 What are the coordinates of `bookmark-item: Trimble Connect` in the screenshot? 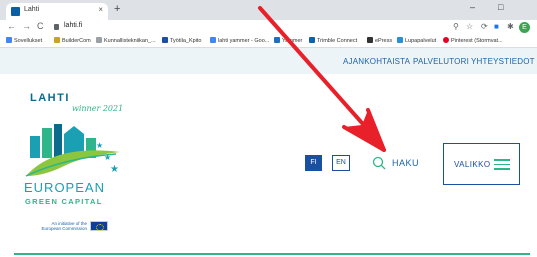 It's located at (333, 40).